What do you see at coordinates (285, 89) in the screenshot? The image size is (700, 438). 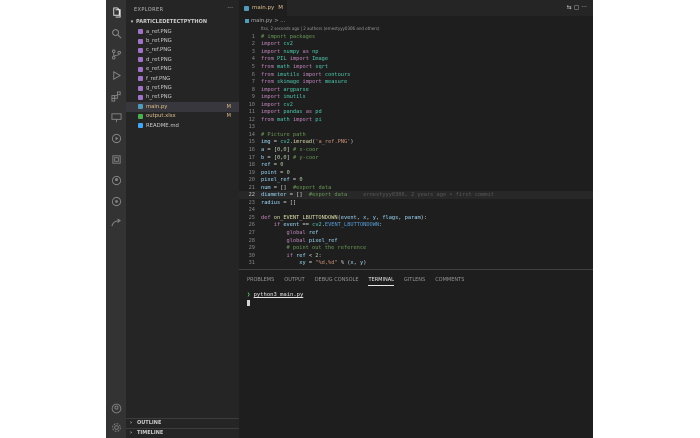 I see `code-text: import argparse` at bounding box center [285, 89].